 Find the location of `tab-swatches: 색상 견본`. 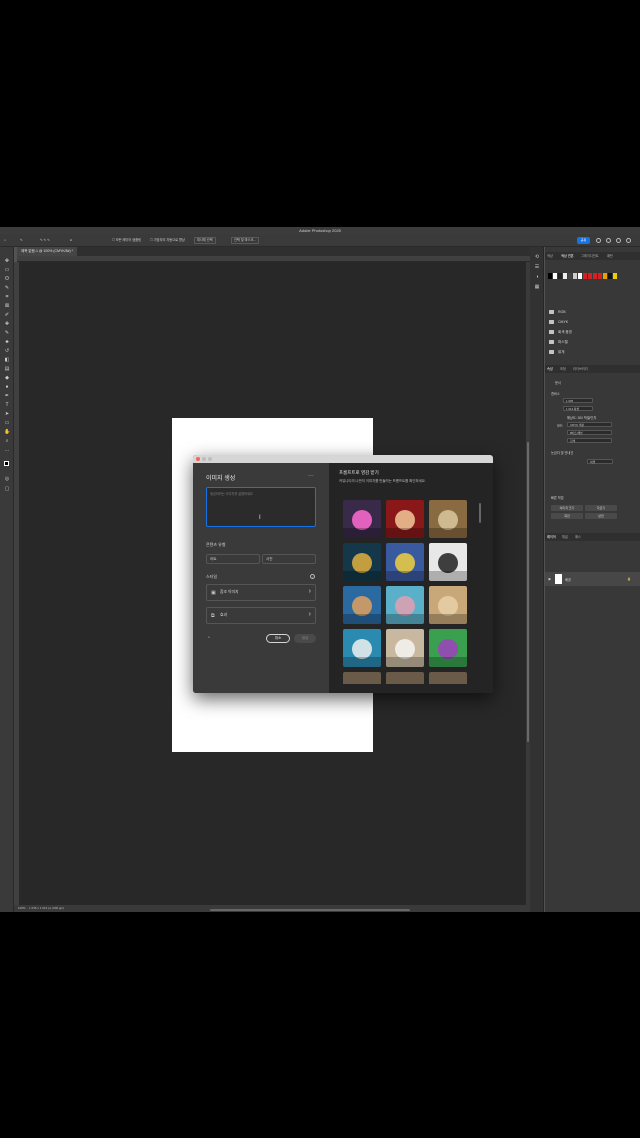

tab-swatches: 색상 견본 is located at coordinates (567, 256).